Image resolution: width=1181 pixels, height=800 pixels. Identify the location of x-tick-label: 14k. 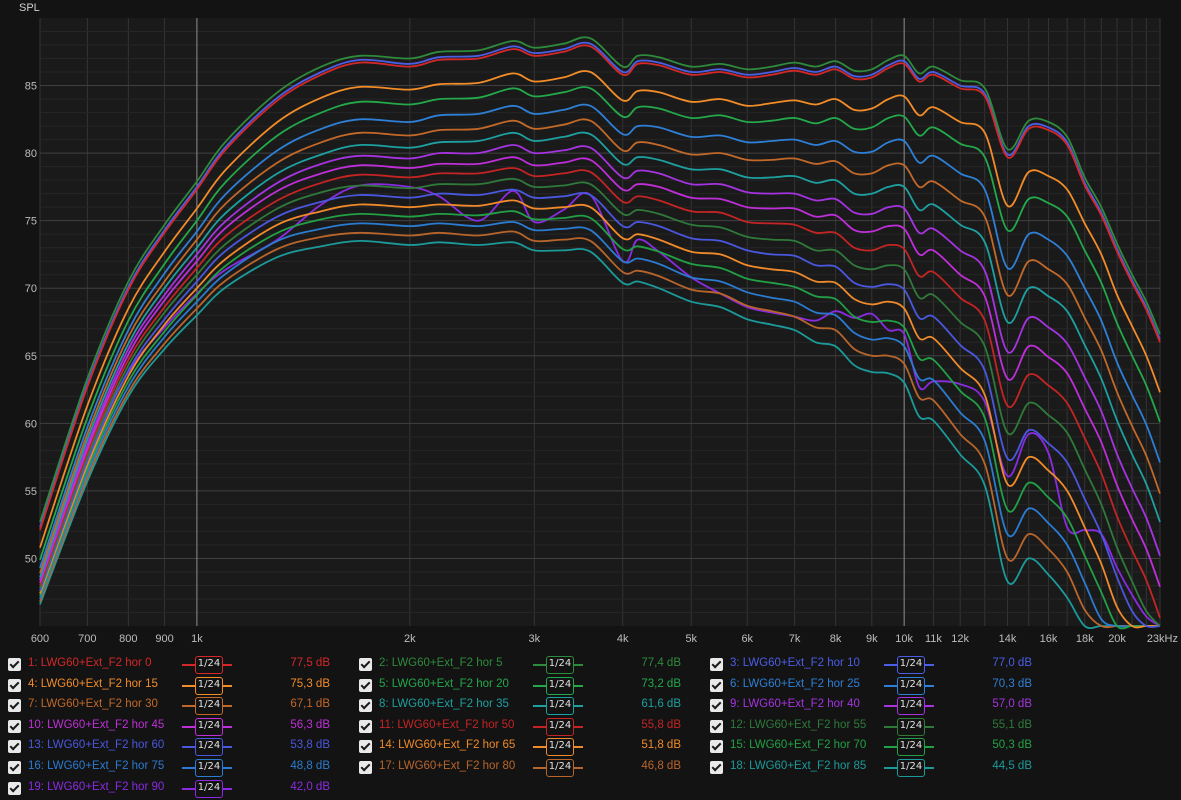
(1008, 639).